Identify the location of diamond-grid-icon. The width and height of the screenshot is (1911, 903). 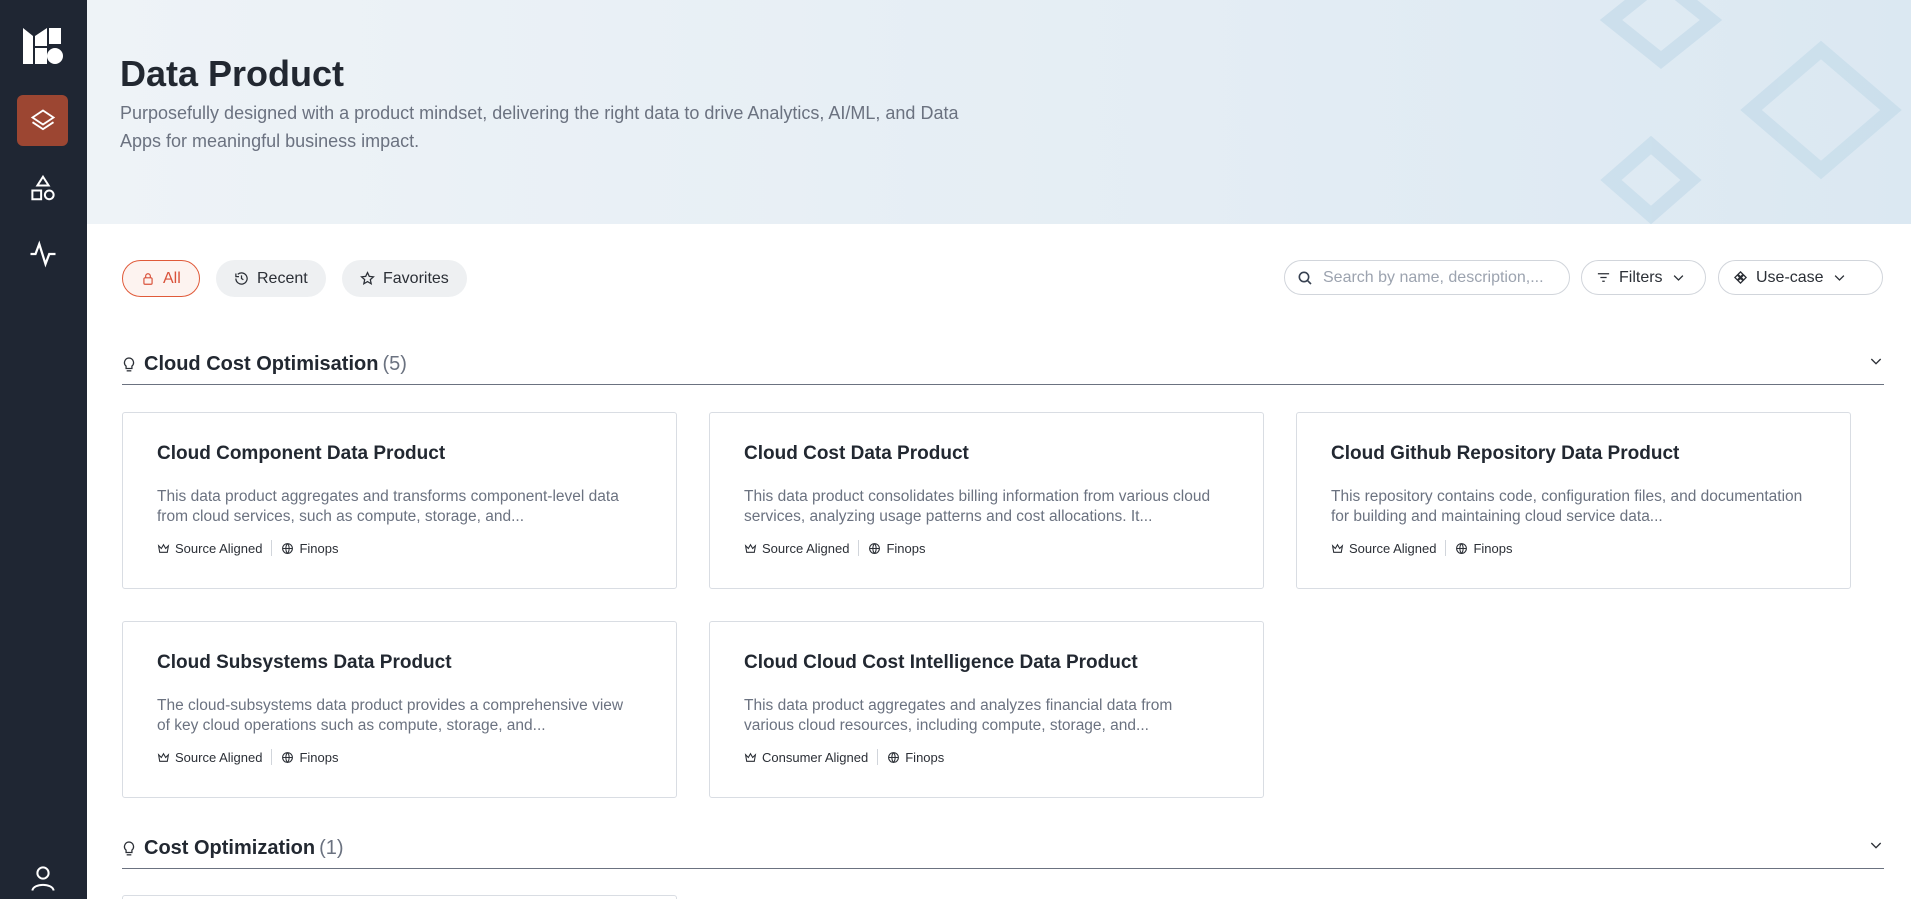
(1740, 277).